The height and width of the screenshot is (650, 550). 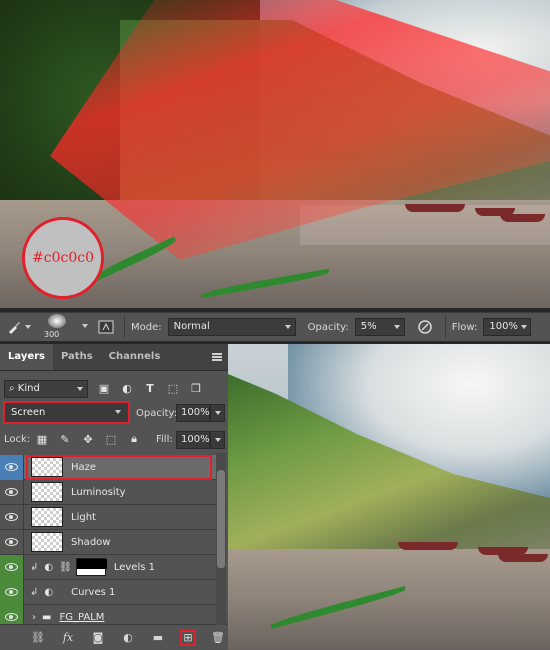 I want to click on layers-footer-toolbar: ⛓ fx ◙ ◐ ▬ ⊞ 🗑︎, so click(x=114, y=637).